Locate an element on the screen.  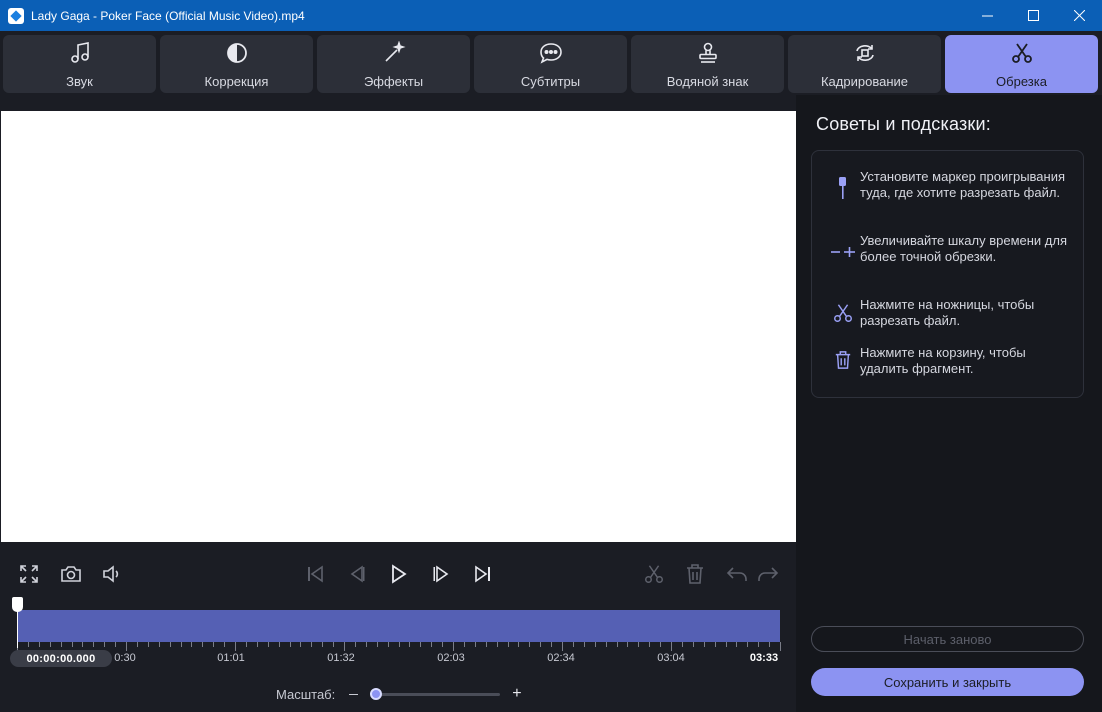
magic-wand-icon is located at coordinates (394, 53).